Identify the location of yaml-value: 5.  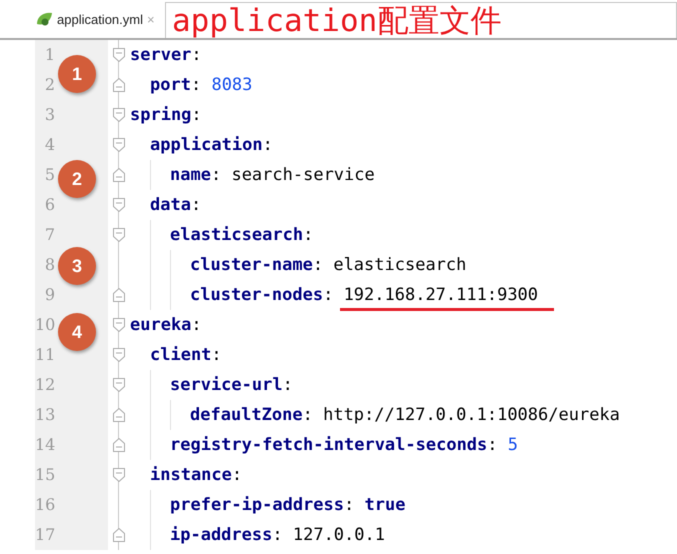
(513, 445).